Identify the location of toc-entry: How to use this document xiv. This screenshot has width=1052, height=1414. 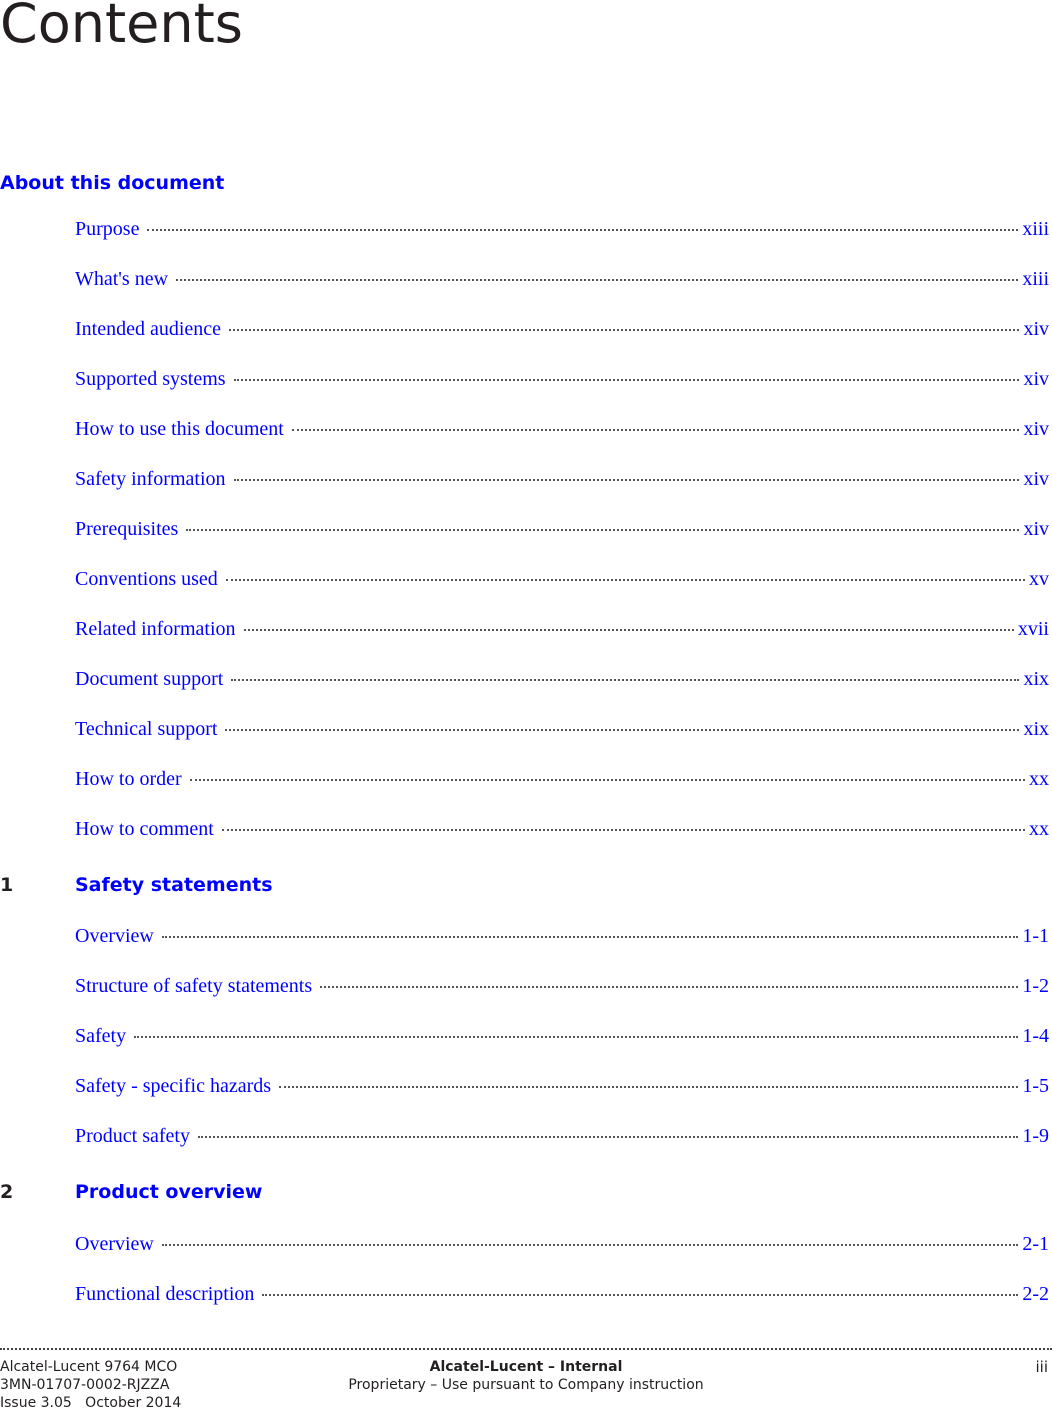
(562, 429).